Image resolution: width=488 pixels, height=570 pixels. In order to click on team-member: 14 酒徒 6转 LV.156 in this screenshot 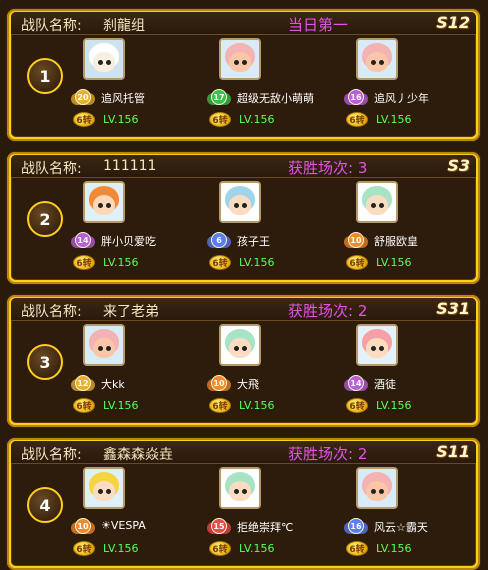, I will do `click(409, 373)`.